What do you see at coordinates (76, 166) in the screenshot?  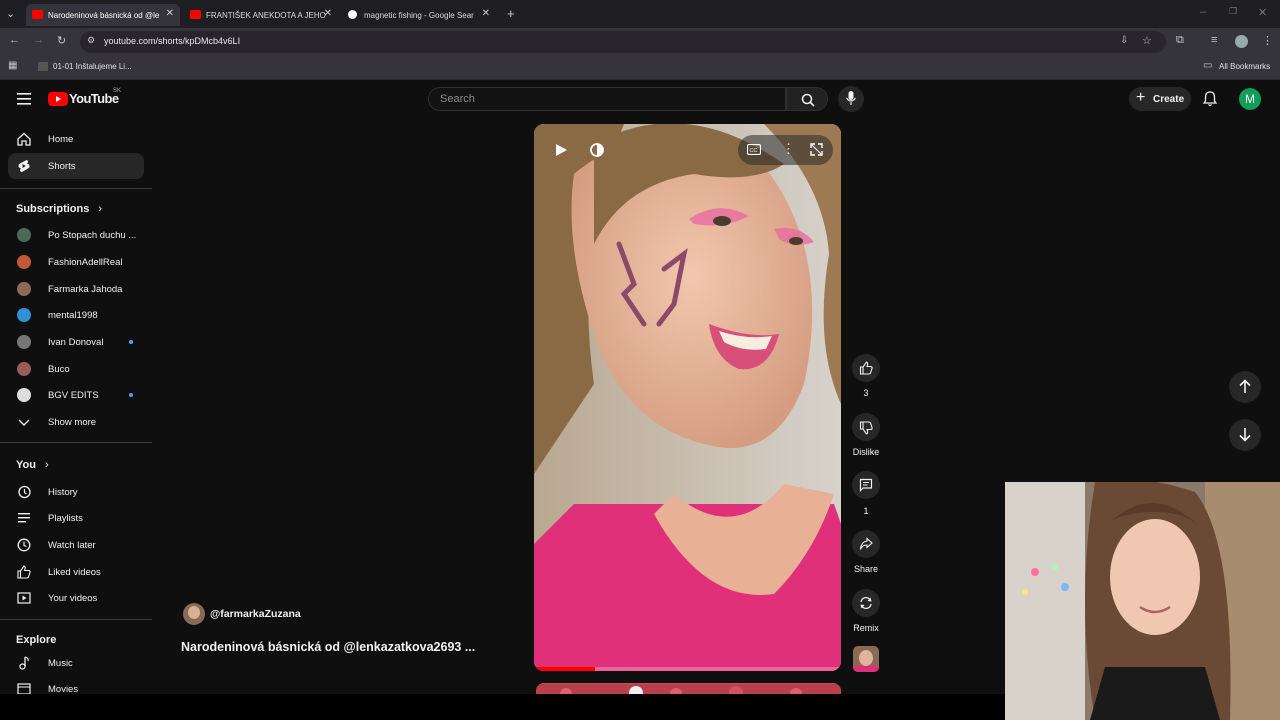 I see `sidebar-item-shorts: Shorts` at bounding box center [76, 166].